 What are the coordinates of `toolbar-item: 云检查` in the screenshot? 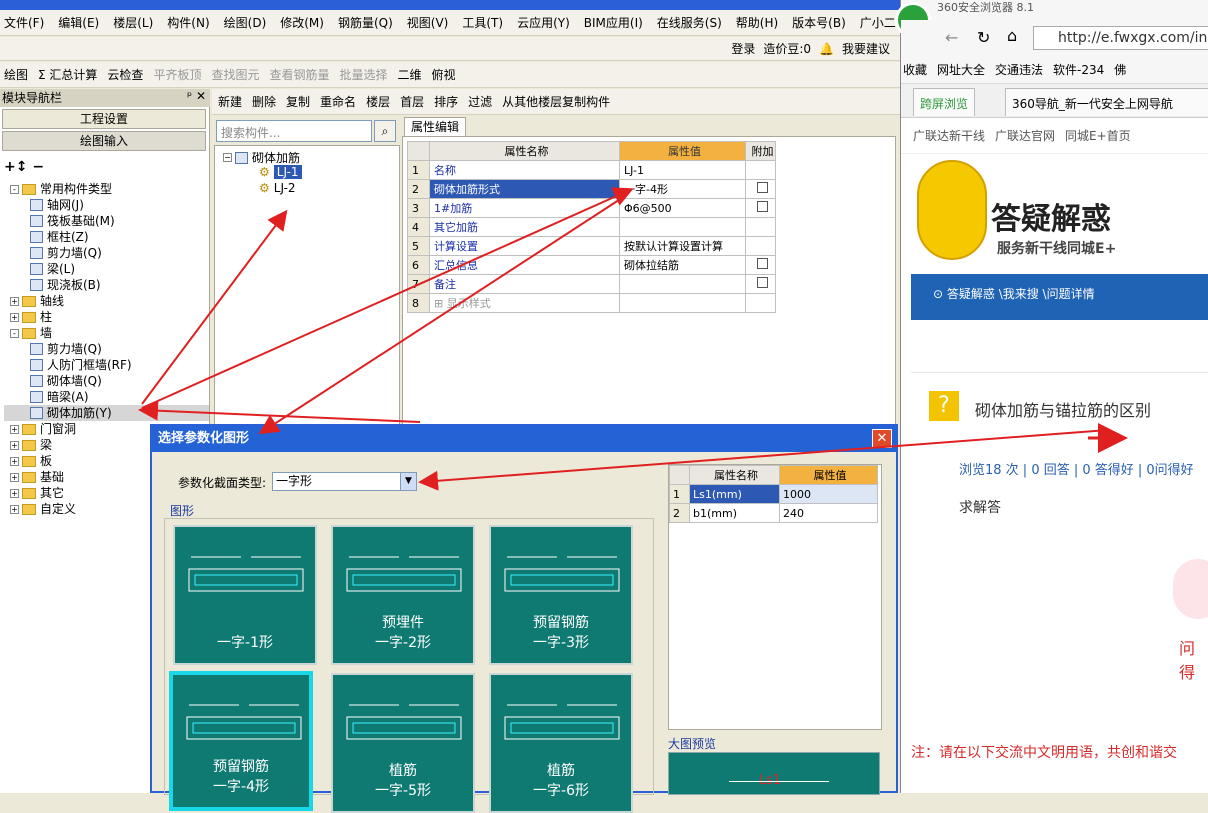 It's located at (125, 74).